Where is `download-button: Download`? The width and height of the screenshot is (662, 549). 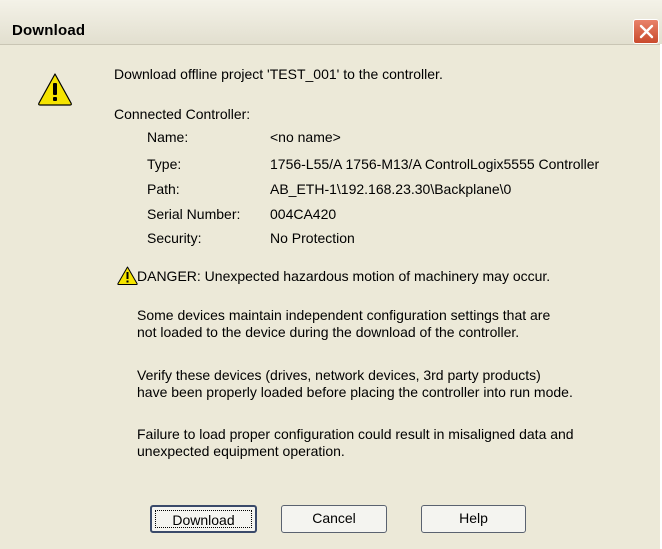
download-button: Download is located at coordinates (203, 519).